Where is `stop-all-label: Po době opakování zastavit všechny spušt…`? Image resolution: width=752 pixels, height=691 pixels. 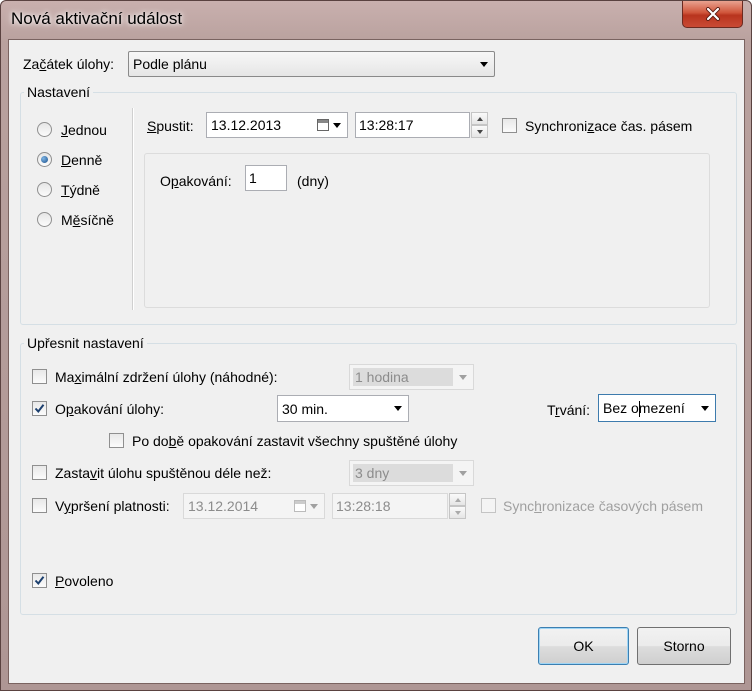
stop-all-label: Po době opakování zastavit všechny spušt… is located at coordinates (294, 441).